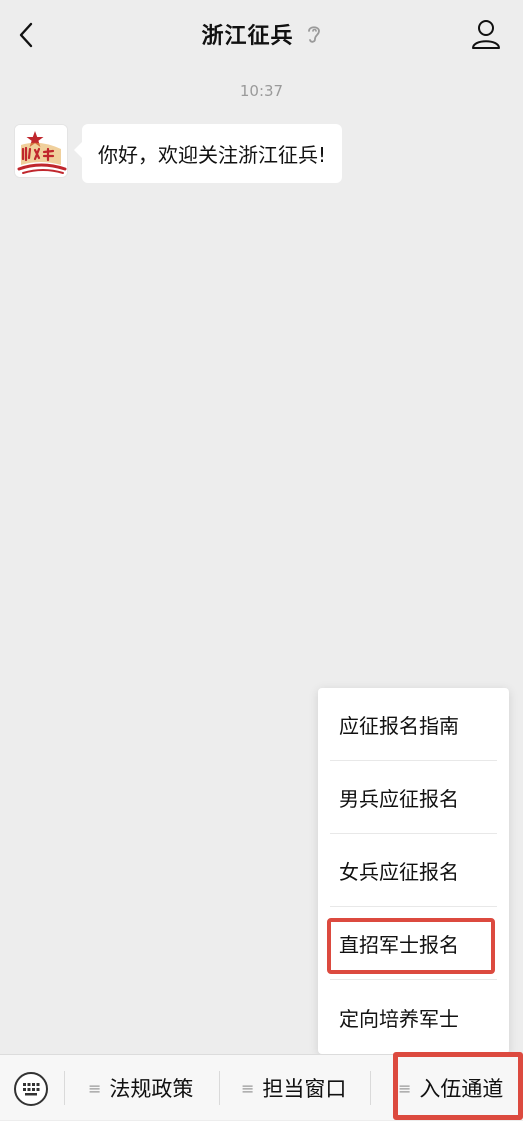 This screenshot has height=1121, width=523. I want to click on submenu-item-enlistment-guide: 应征报名指南, so click(413, 724).